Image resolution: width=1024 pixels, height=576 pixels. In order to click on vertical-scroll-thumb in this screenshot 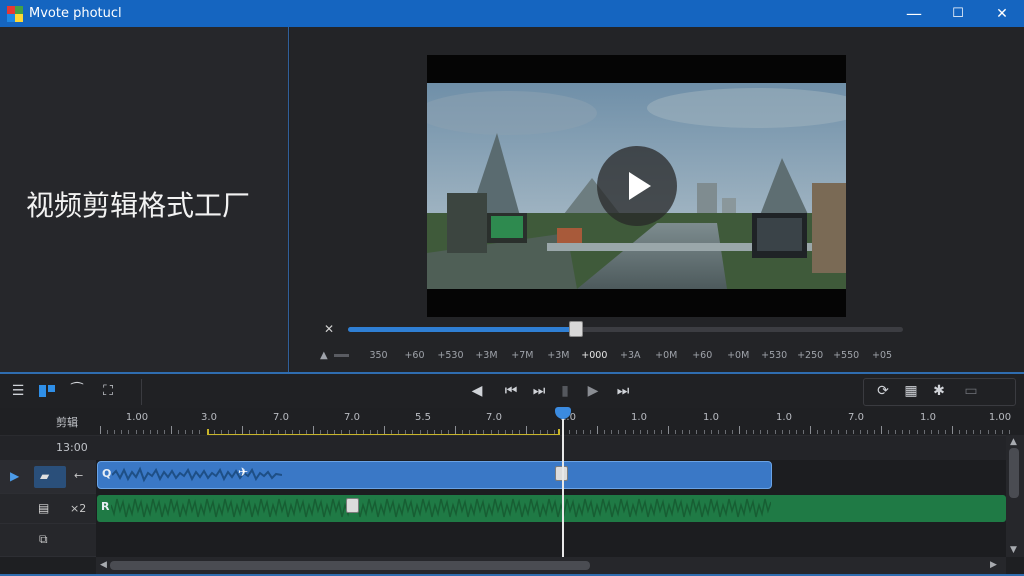, I will do `click(1014, 473)`.